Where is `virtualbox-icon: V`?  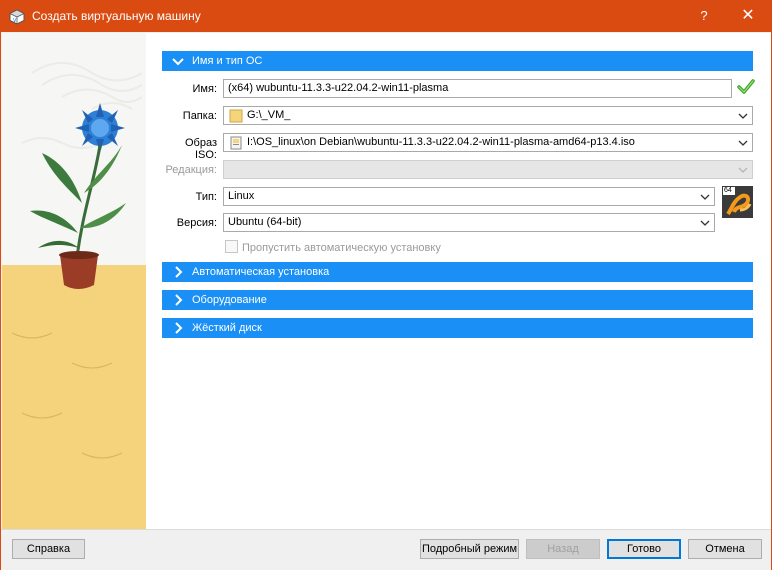 virtualbox-icon: V is located at coordinates (17, 17).